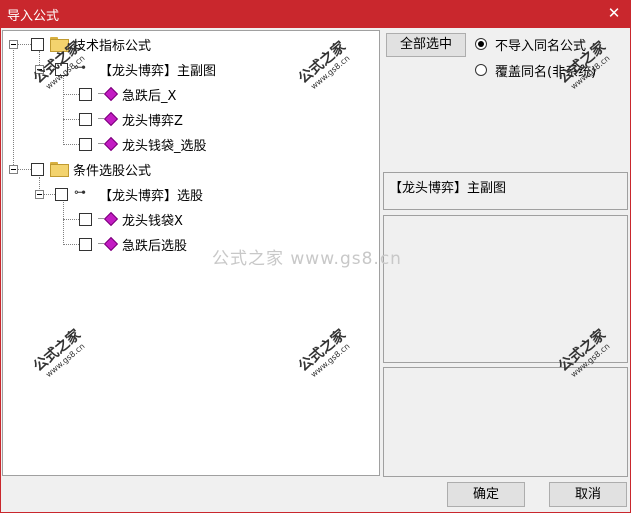 The width and height of the screenshot is (631, 513). Describe the element at coordinates (481, 70) in the screenshot. I see `overwrite-radio` at that location.